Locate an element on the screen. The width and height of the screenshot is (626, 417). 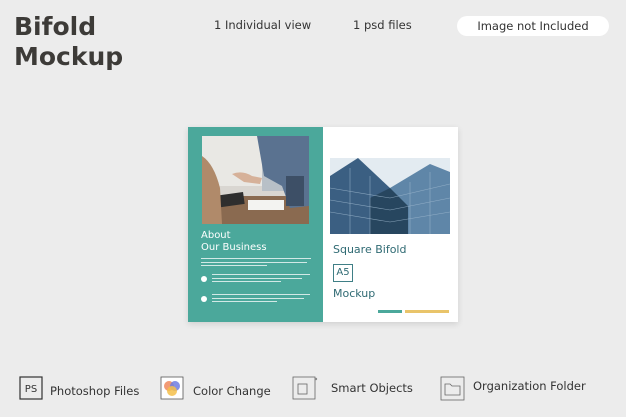
feature-color-change: Color Change is located at coordinates (220, 390).